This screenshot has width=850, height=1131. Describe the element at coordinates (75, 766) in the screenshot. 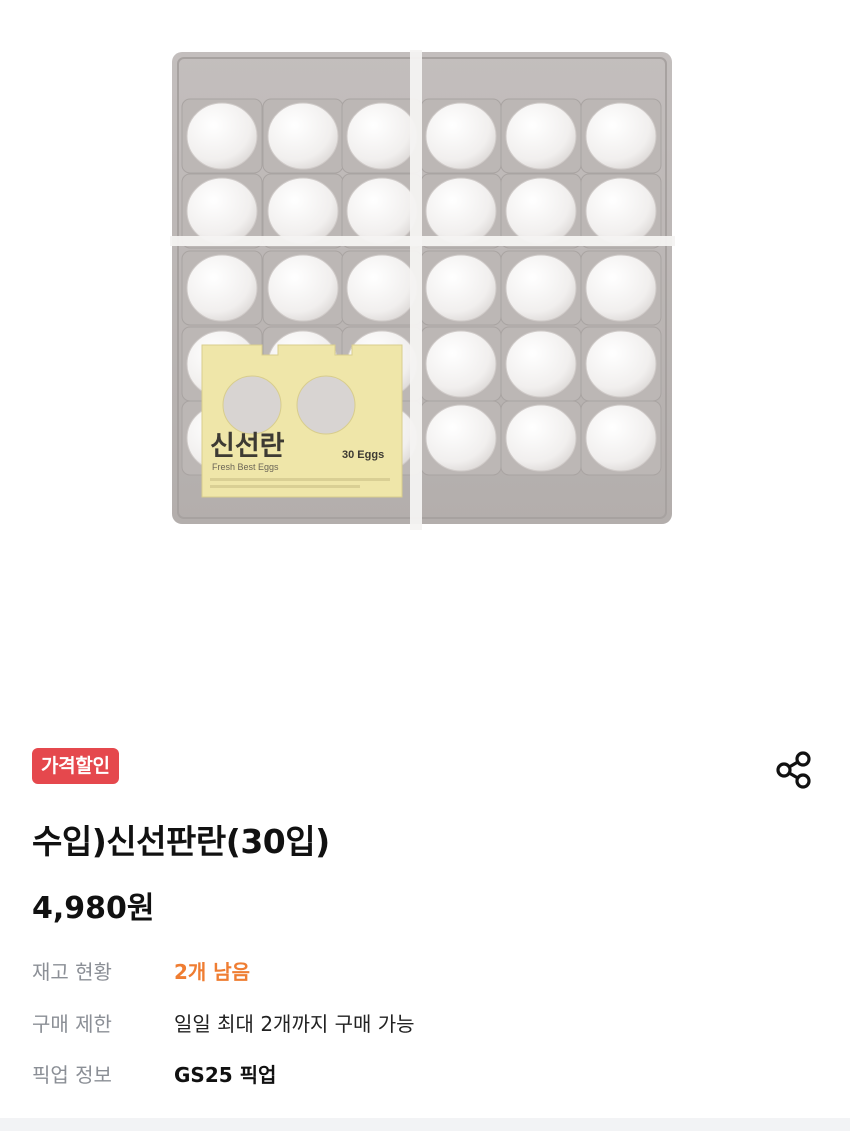

I see `discount-badge: 가격할인` at that location.